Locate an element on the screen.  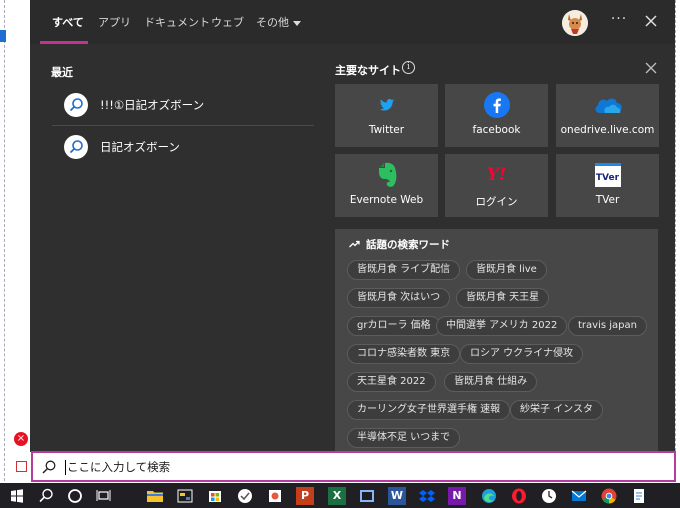
info-icon: i is located at coordinates (408, 67).